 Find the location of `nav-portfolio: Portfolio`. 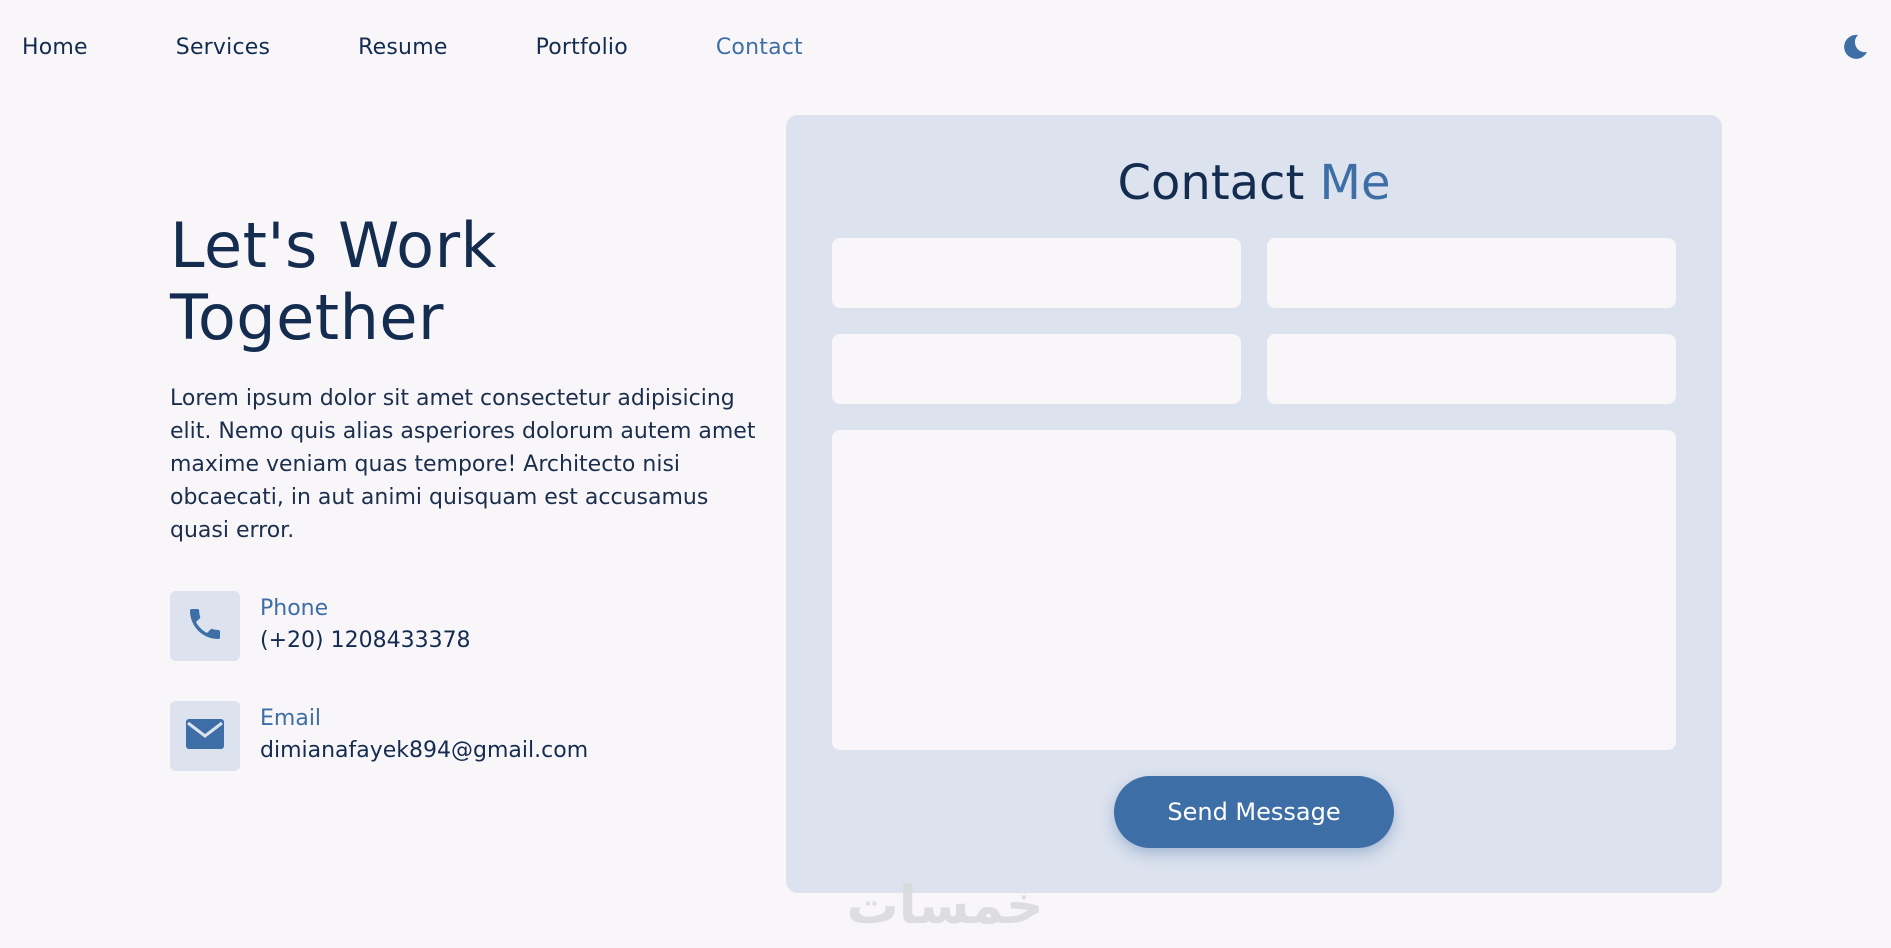

nav-portfolio: Portfolio is located at coordinates (582, 47).